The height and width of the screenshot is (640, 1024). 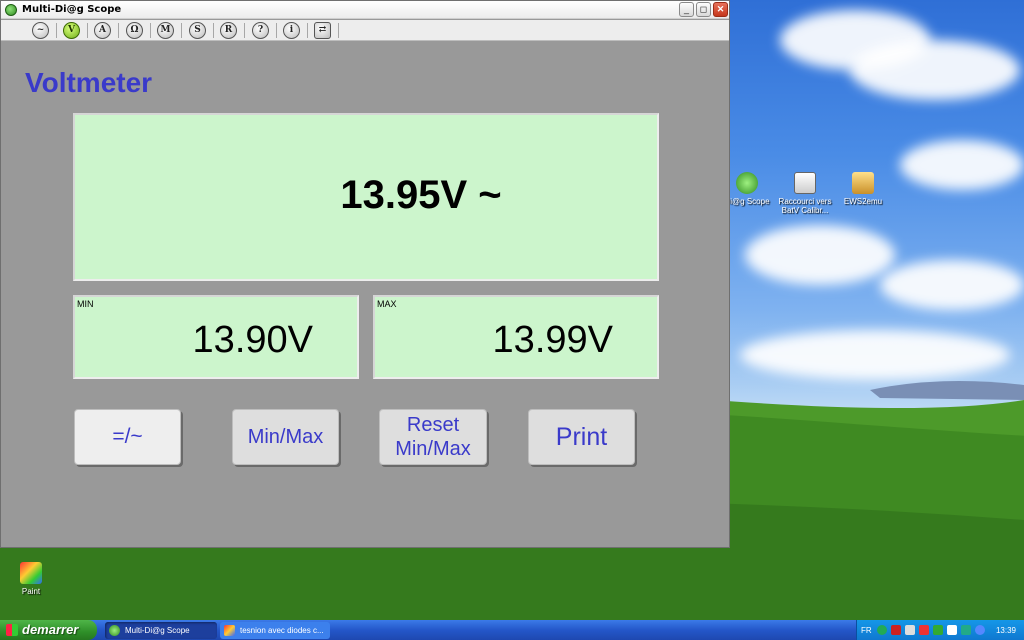 What do you see at coordinates (365, 10) in the screenshot?
I see `title-bar: Multi-Di@g Scope _ ◻ ✕` at bounding box center [365, 10].